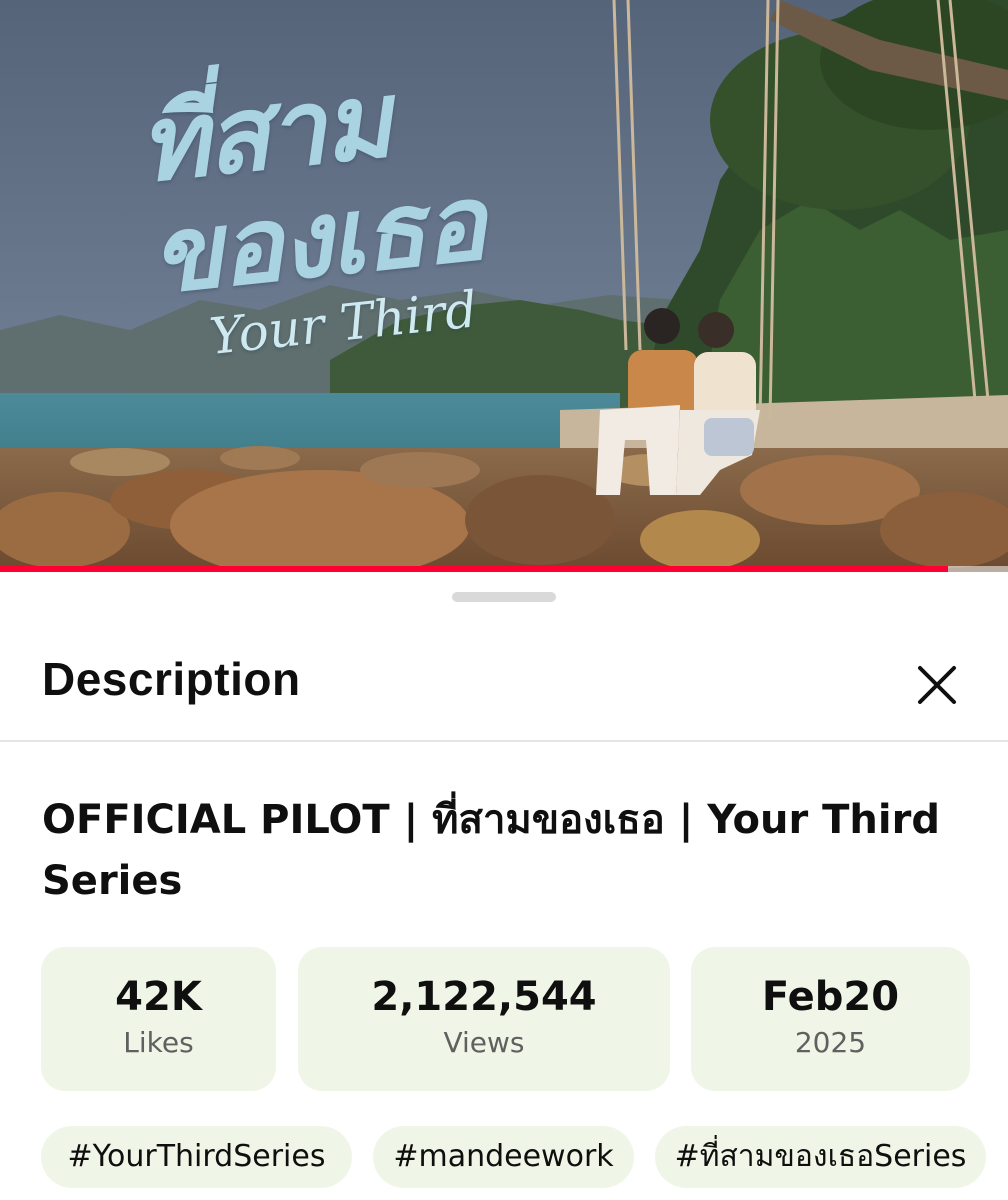 The width and height of the screenshot is (1008, 1200). What do you see at coordinates (820, 1157) in the screenshot?
I see `hashtag-chip: #ที่สามของเธอSeries` at bounding box center [820, 1157].